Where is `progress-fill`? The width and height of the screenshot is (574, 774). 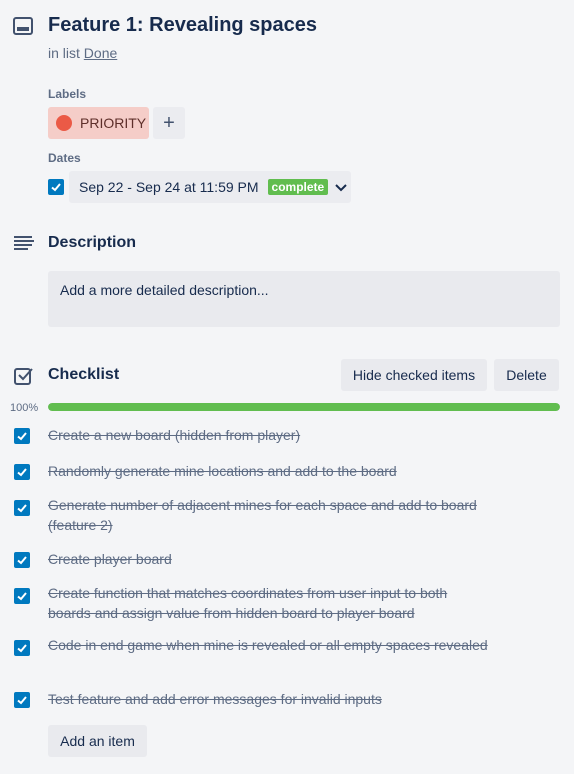
progress-fill is located at coordinates (304, 407).